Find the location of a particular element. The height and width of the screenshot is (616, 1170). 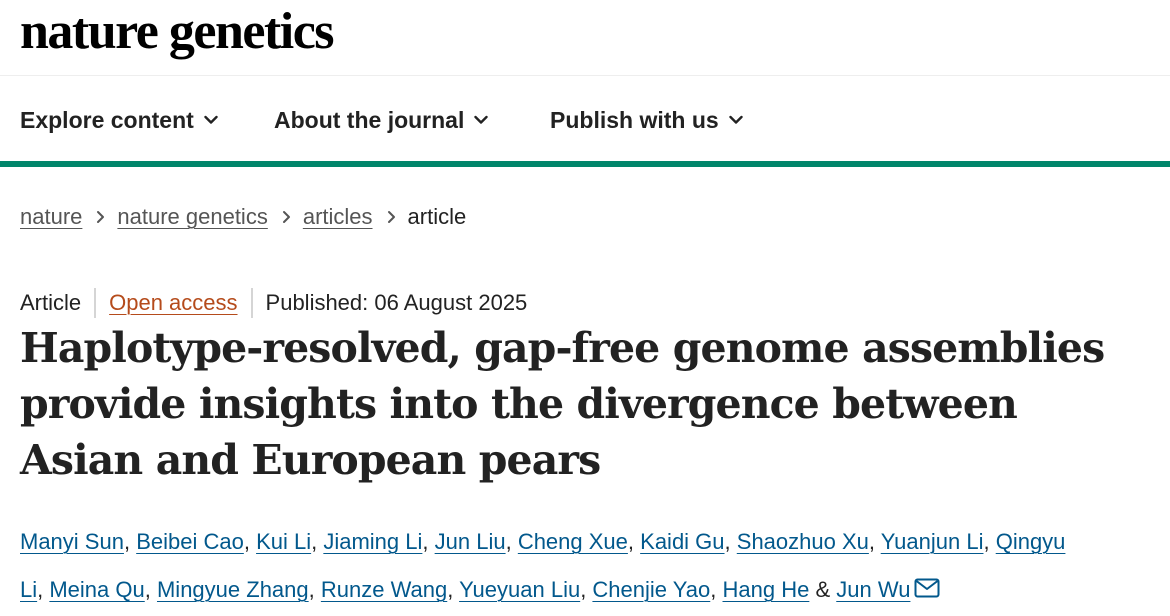

nav-about-journal: About the journal is located at coordinates (381, 120).